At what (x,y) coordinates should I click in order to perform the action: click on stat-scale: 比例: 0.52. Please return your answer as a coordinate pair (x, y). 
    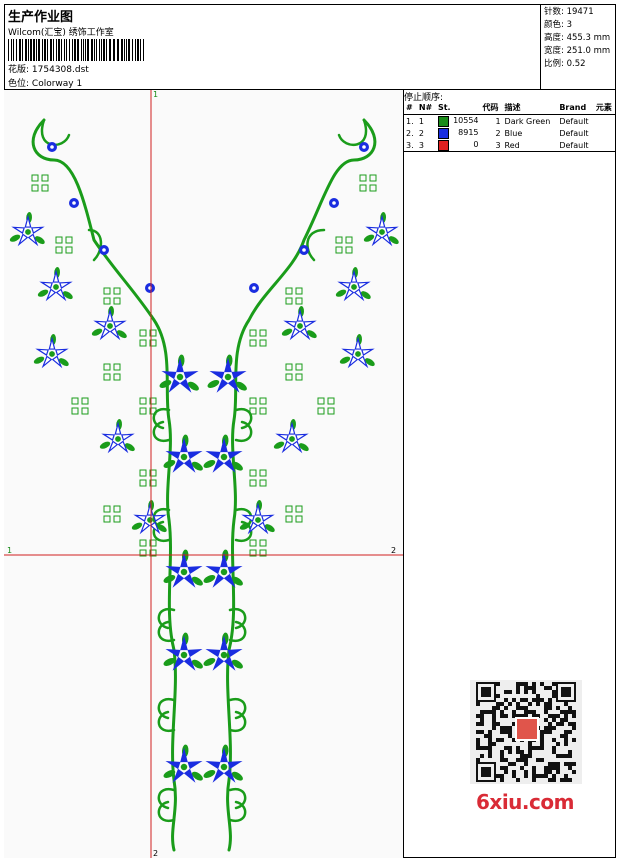
    Looking at the image, I should click on (578, 64).